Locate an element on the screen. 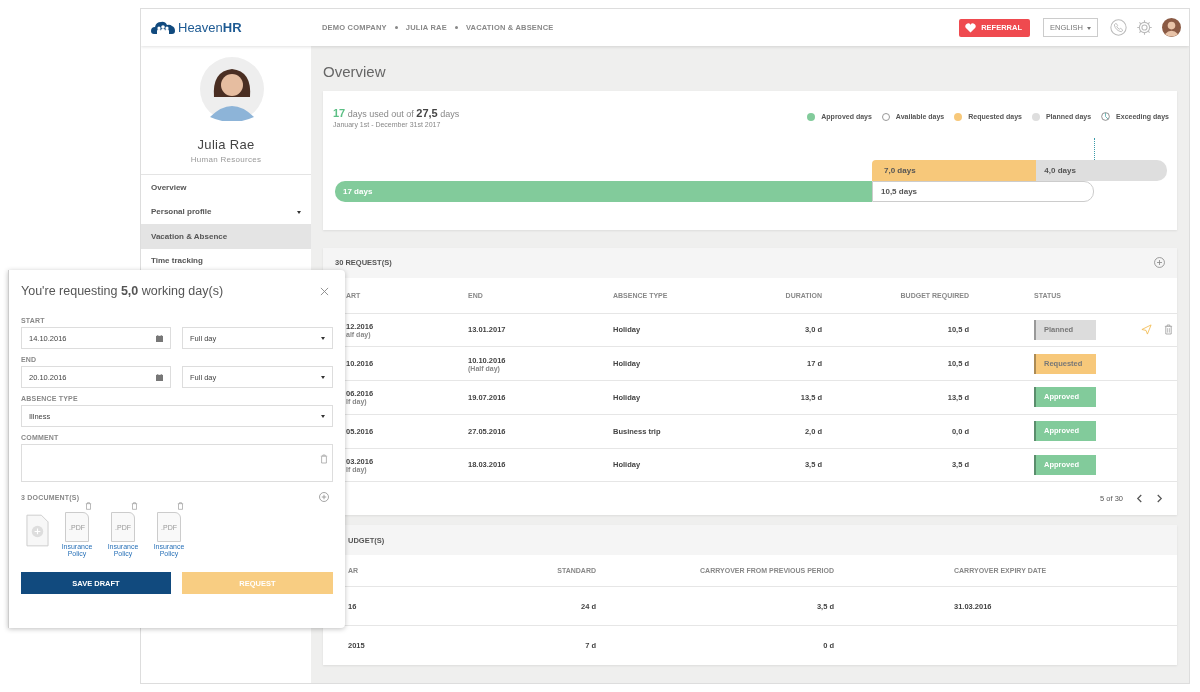 Image resolution: width=1200 pixels, height=692 pixels. logo-icon is located at coordinates (163, 27).